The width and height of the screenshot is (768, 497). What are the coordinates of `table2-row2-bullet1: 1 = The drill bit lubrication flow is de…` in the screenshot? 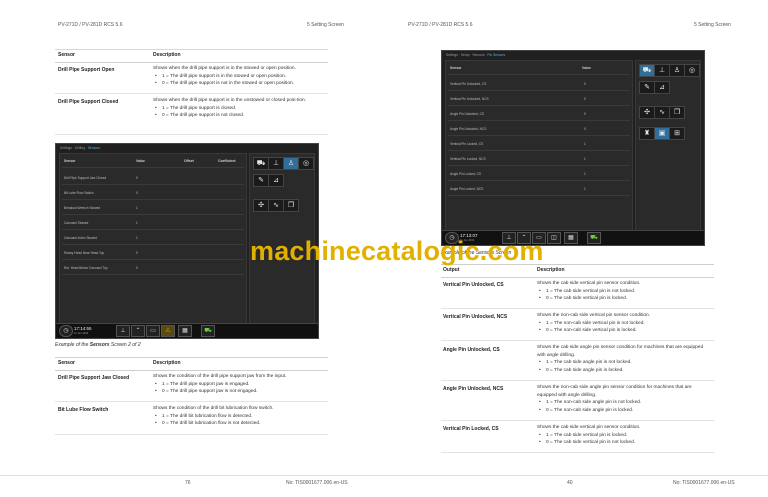 It's located at (239, 417).